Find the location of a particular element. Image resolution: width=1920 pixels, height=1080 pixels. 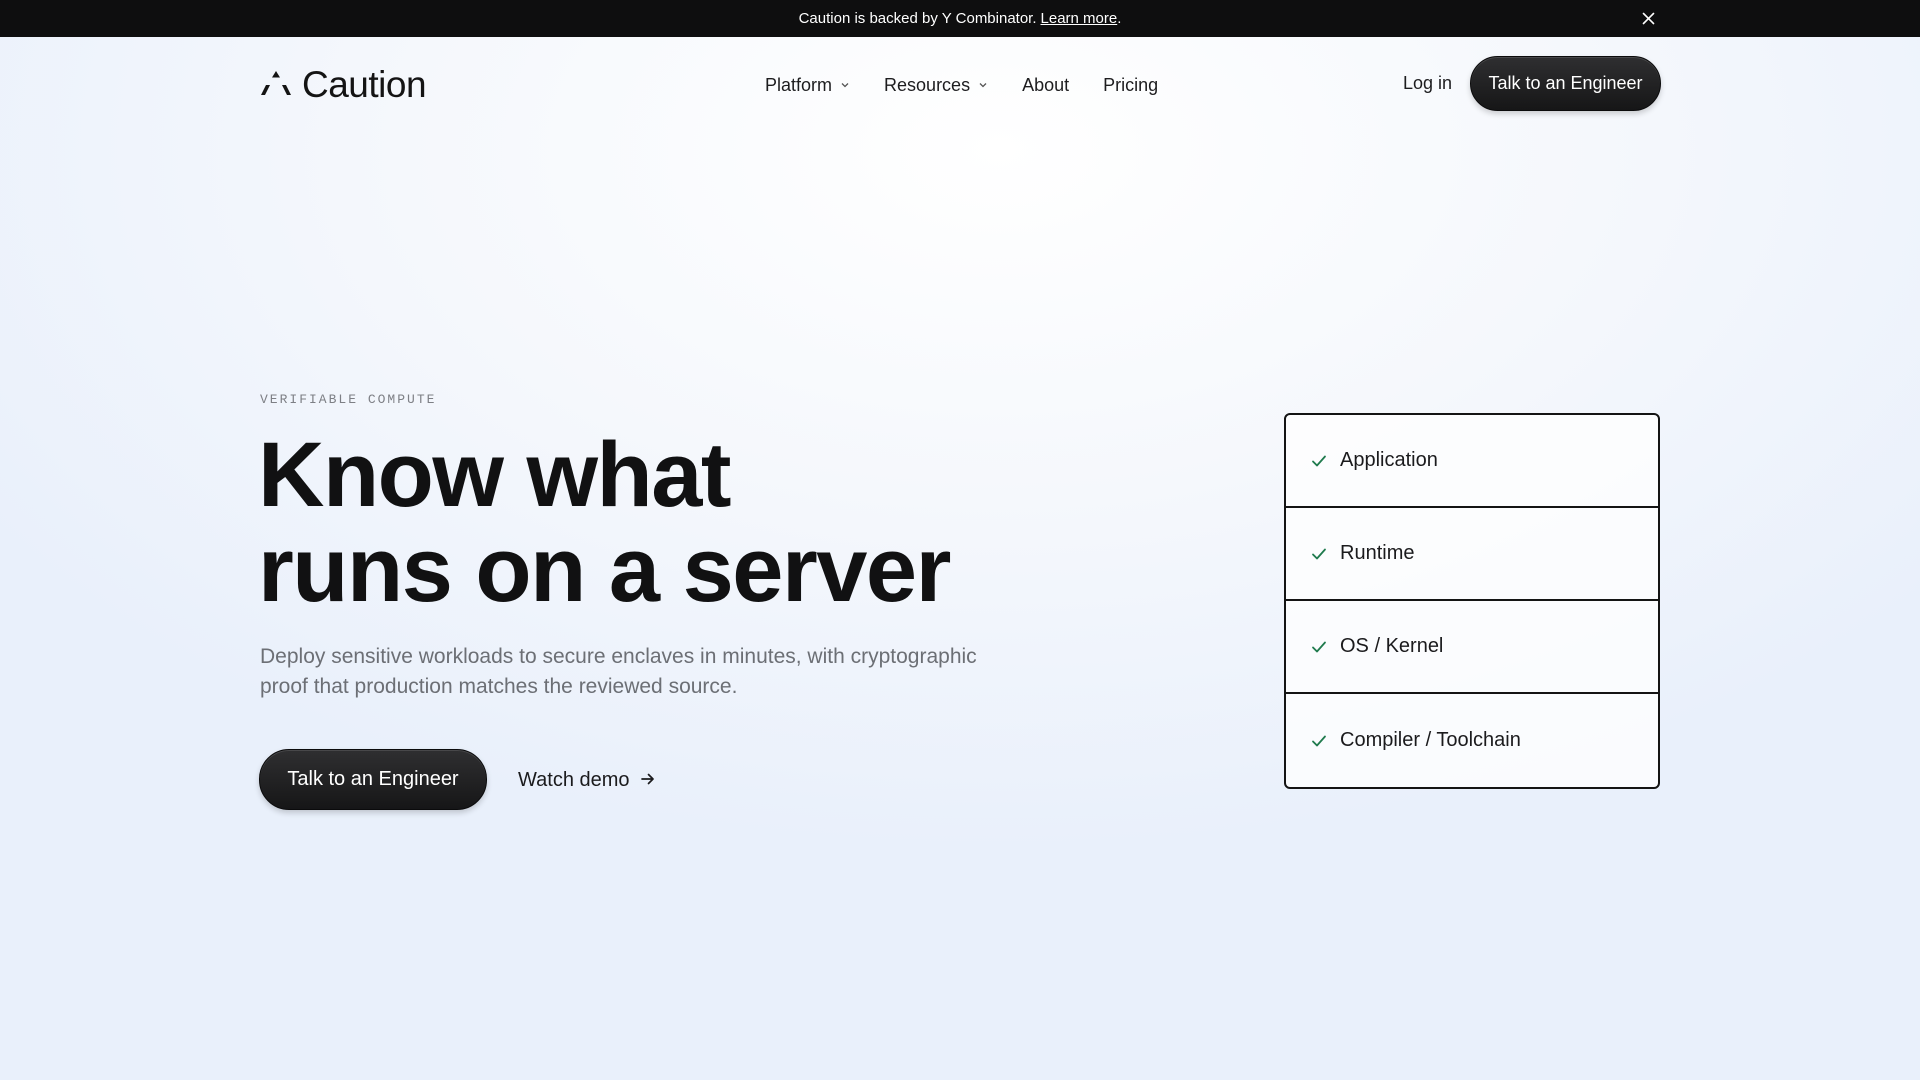

nav-item-label: About is located at coordinates (1046, 84).